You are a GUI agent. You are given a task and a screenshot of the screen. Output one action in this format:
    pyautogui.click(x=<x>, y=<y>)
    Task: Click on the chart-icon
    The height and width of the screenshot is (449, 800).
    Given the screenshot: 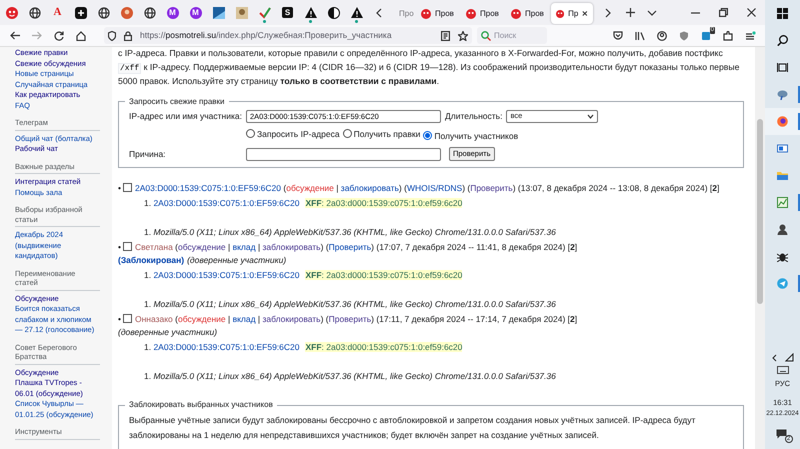 What is the action you would take?
    pyautogui.click(x=782, y=202)
    